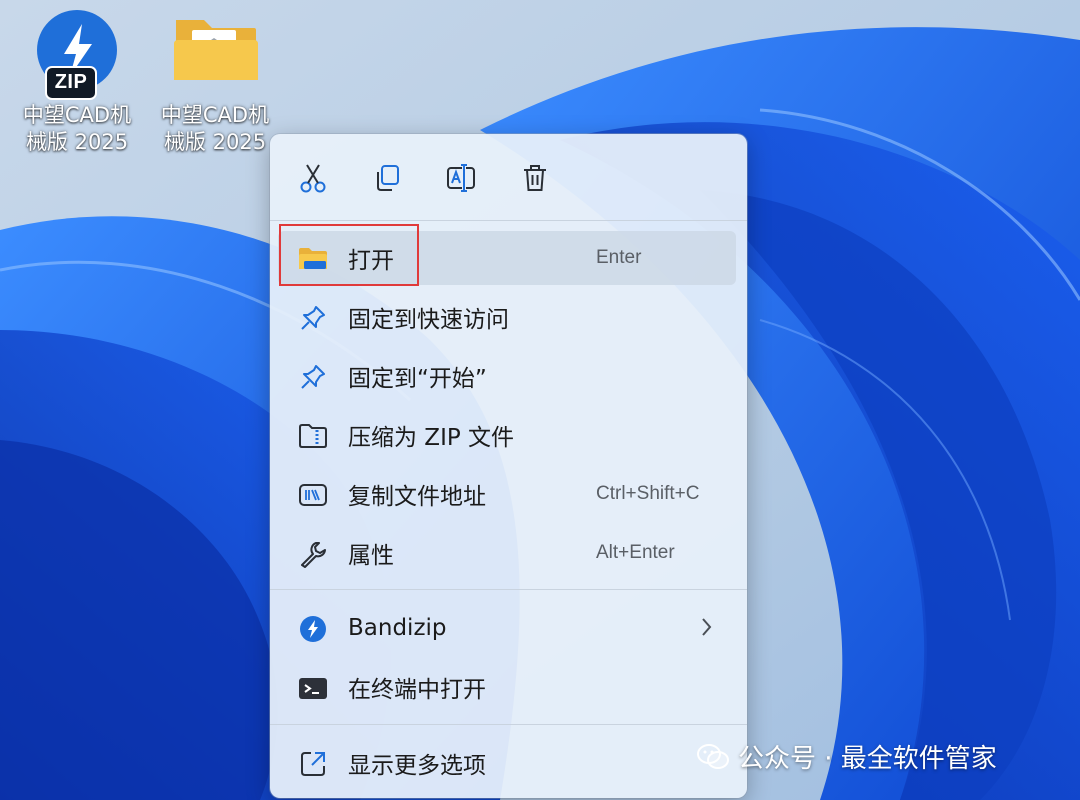 The image size is (1080, 800). I want to click on menu-item-compress-zip: 压缩为 ZIP 文件, so click(507, 435).